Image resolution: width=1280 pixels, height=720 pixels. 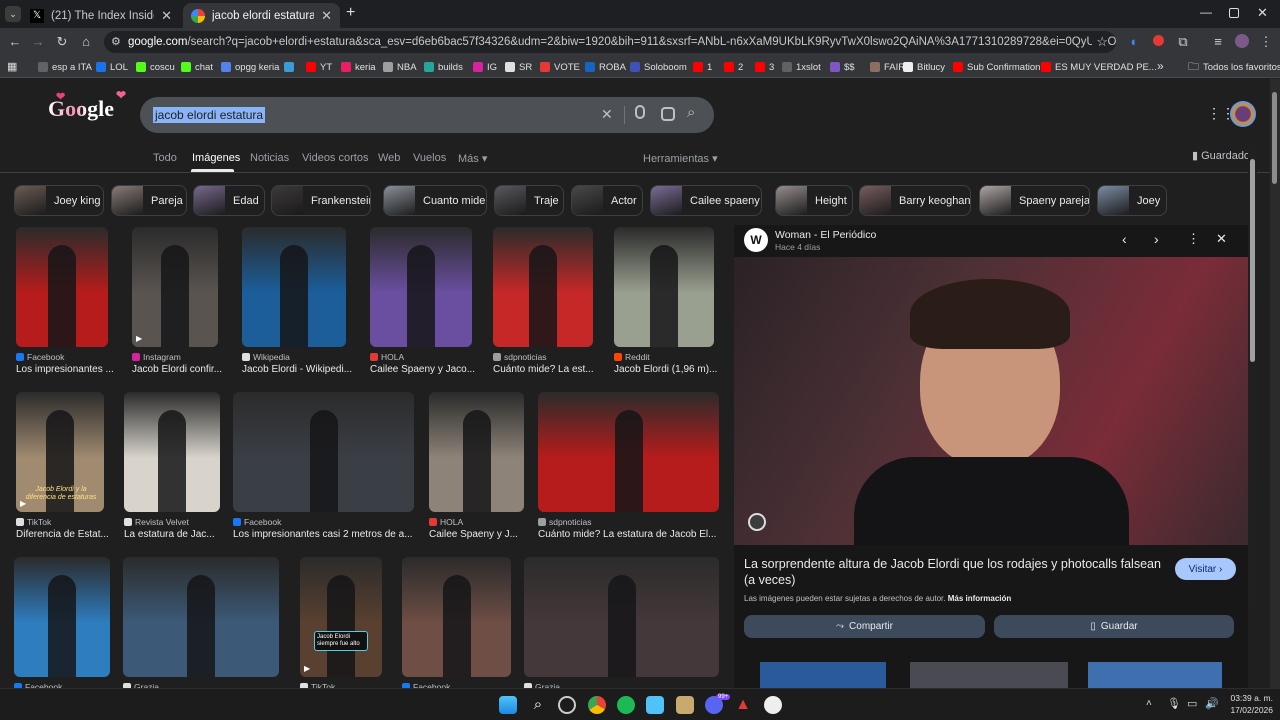 I want to click on bookmark-item: $$, so click(x=842, y=67).